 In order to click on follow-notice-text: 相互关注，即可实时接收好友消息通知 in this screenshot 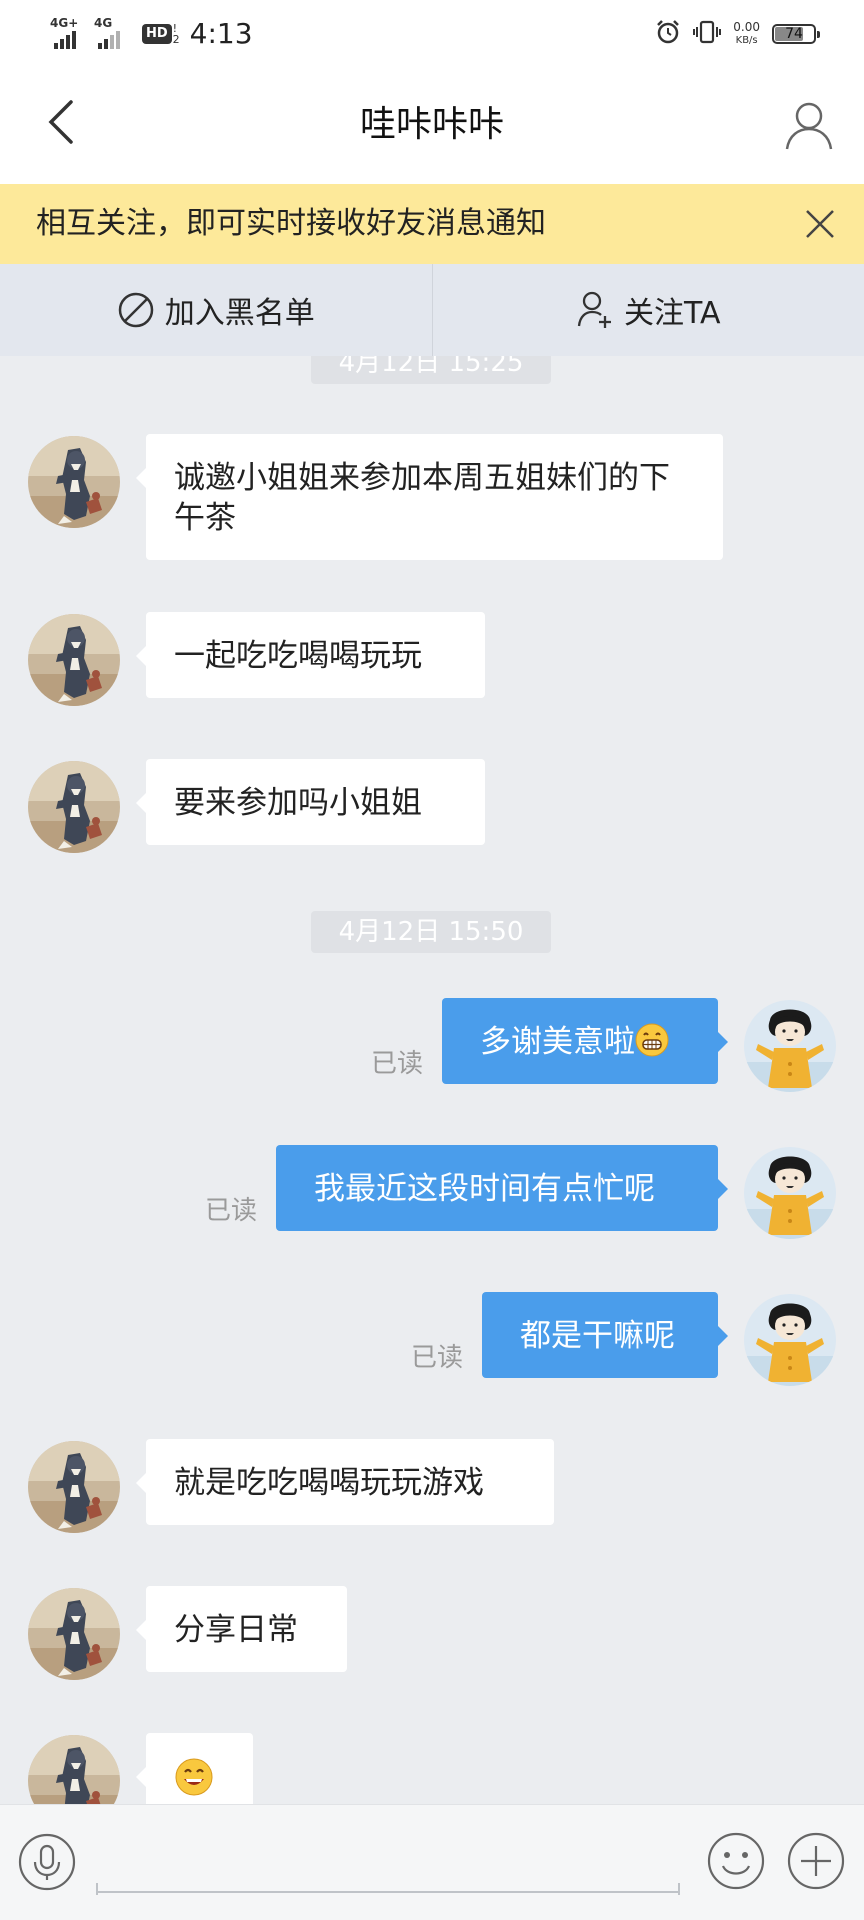, I will do `click(291, 223)`.